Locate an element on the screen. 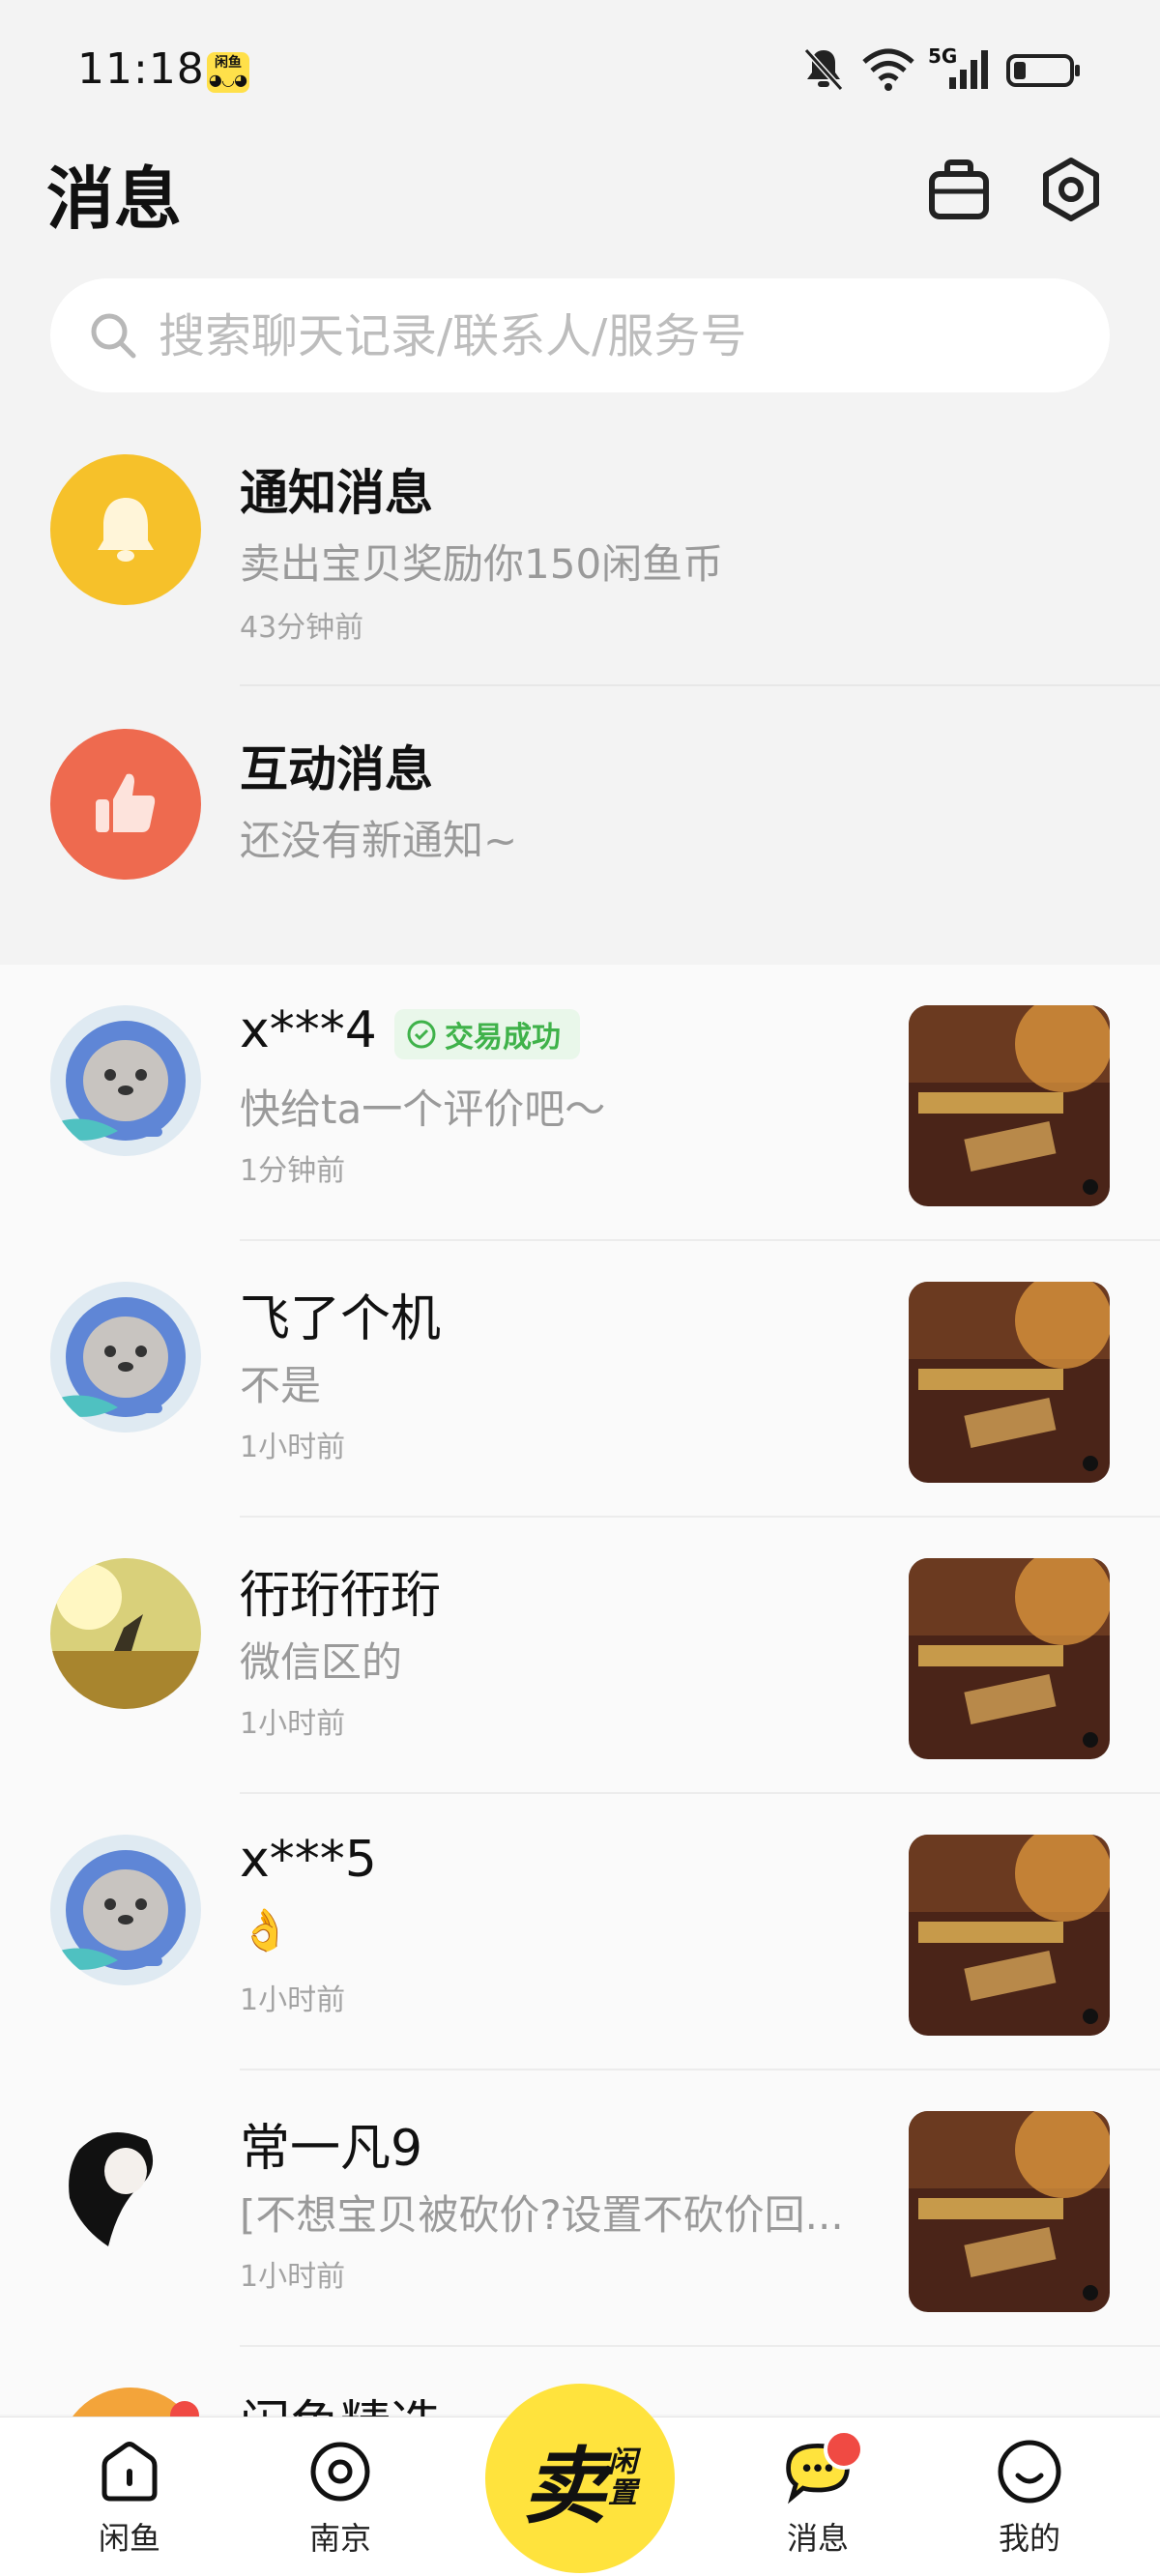 This screenshot has height=2576, width=1160. home-icon is located at coordinates (130, 2471).